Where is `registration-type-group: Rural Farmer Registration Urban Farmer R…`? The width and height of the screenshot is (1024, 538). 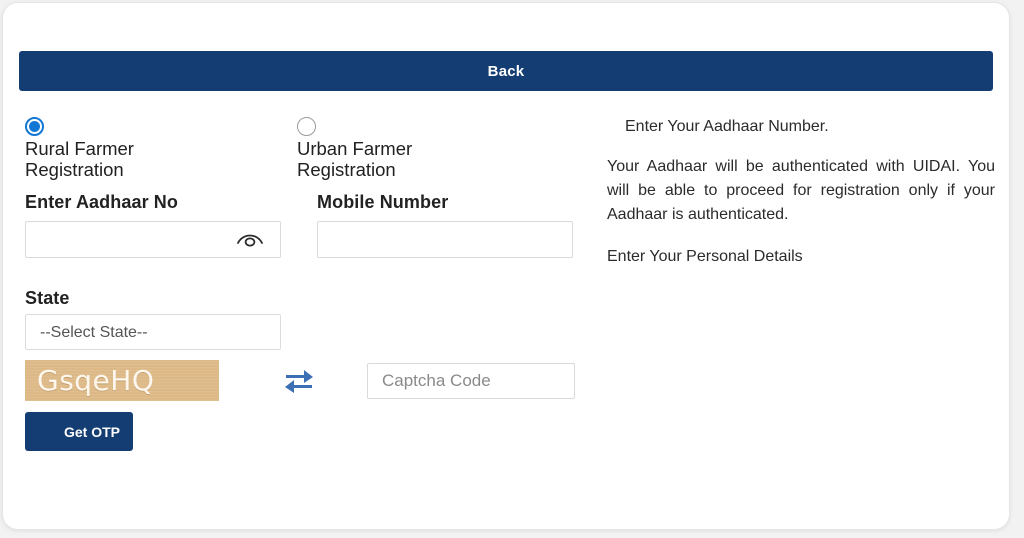
registration-type-group: Rural Farmer Registration Urban Farmer R… is located at coordinates (305, 148).